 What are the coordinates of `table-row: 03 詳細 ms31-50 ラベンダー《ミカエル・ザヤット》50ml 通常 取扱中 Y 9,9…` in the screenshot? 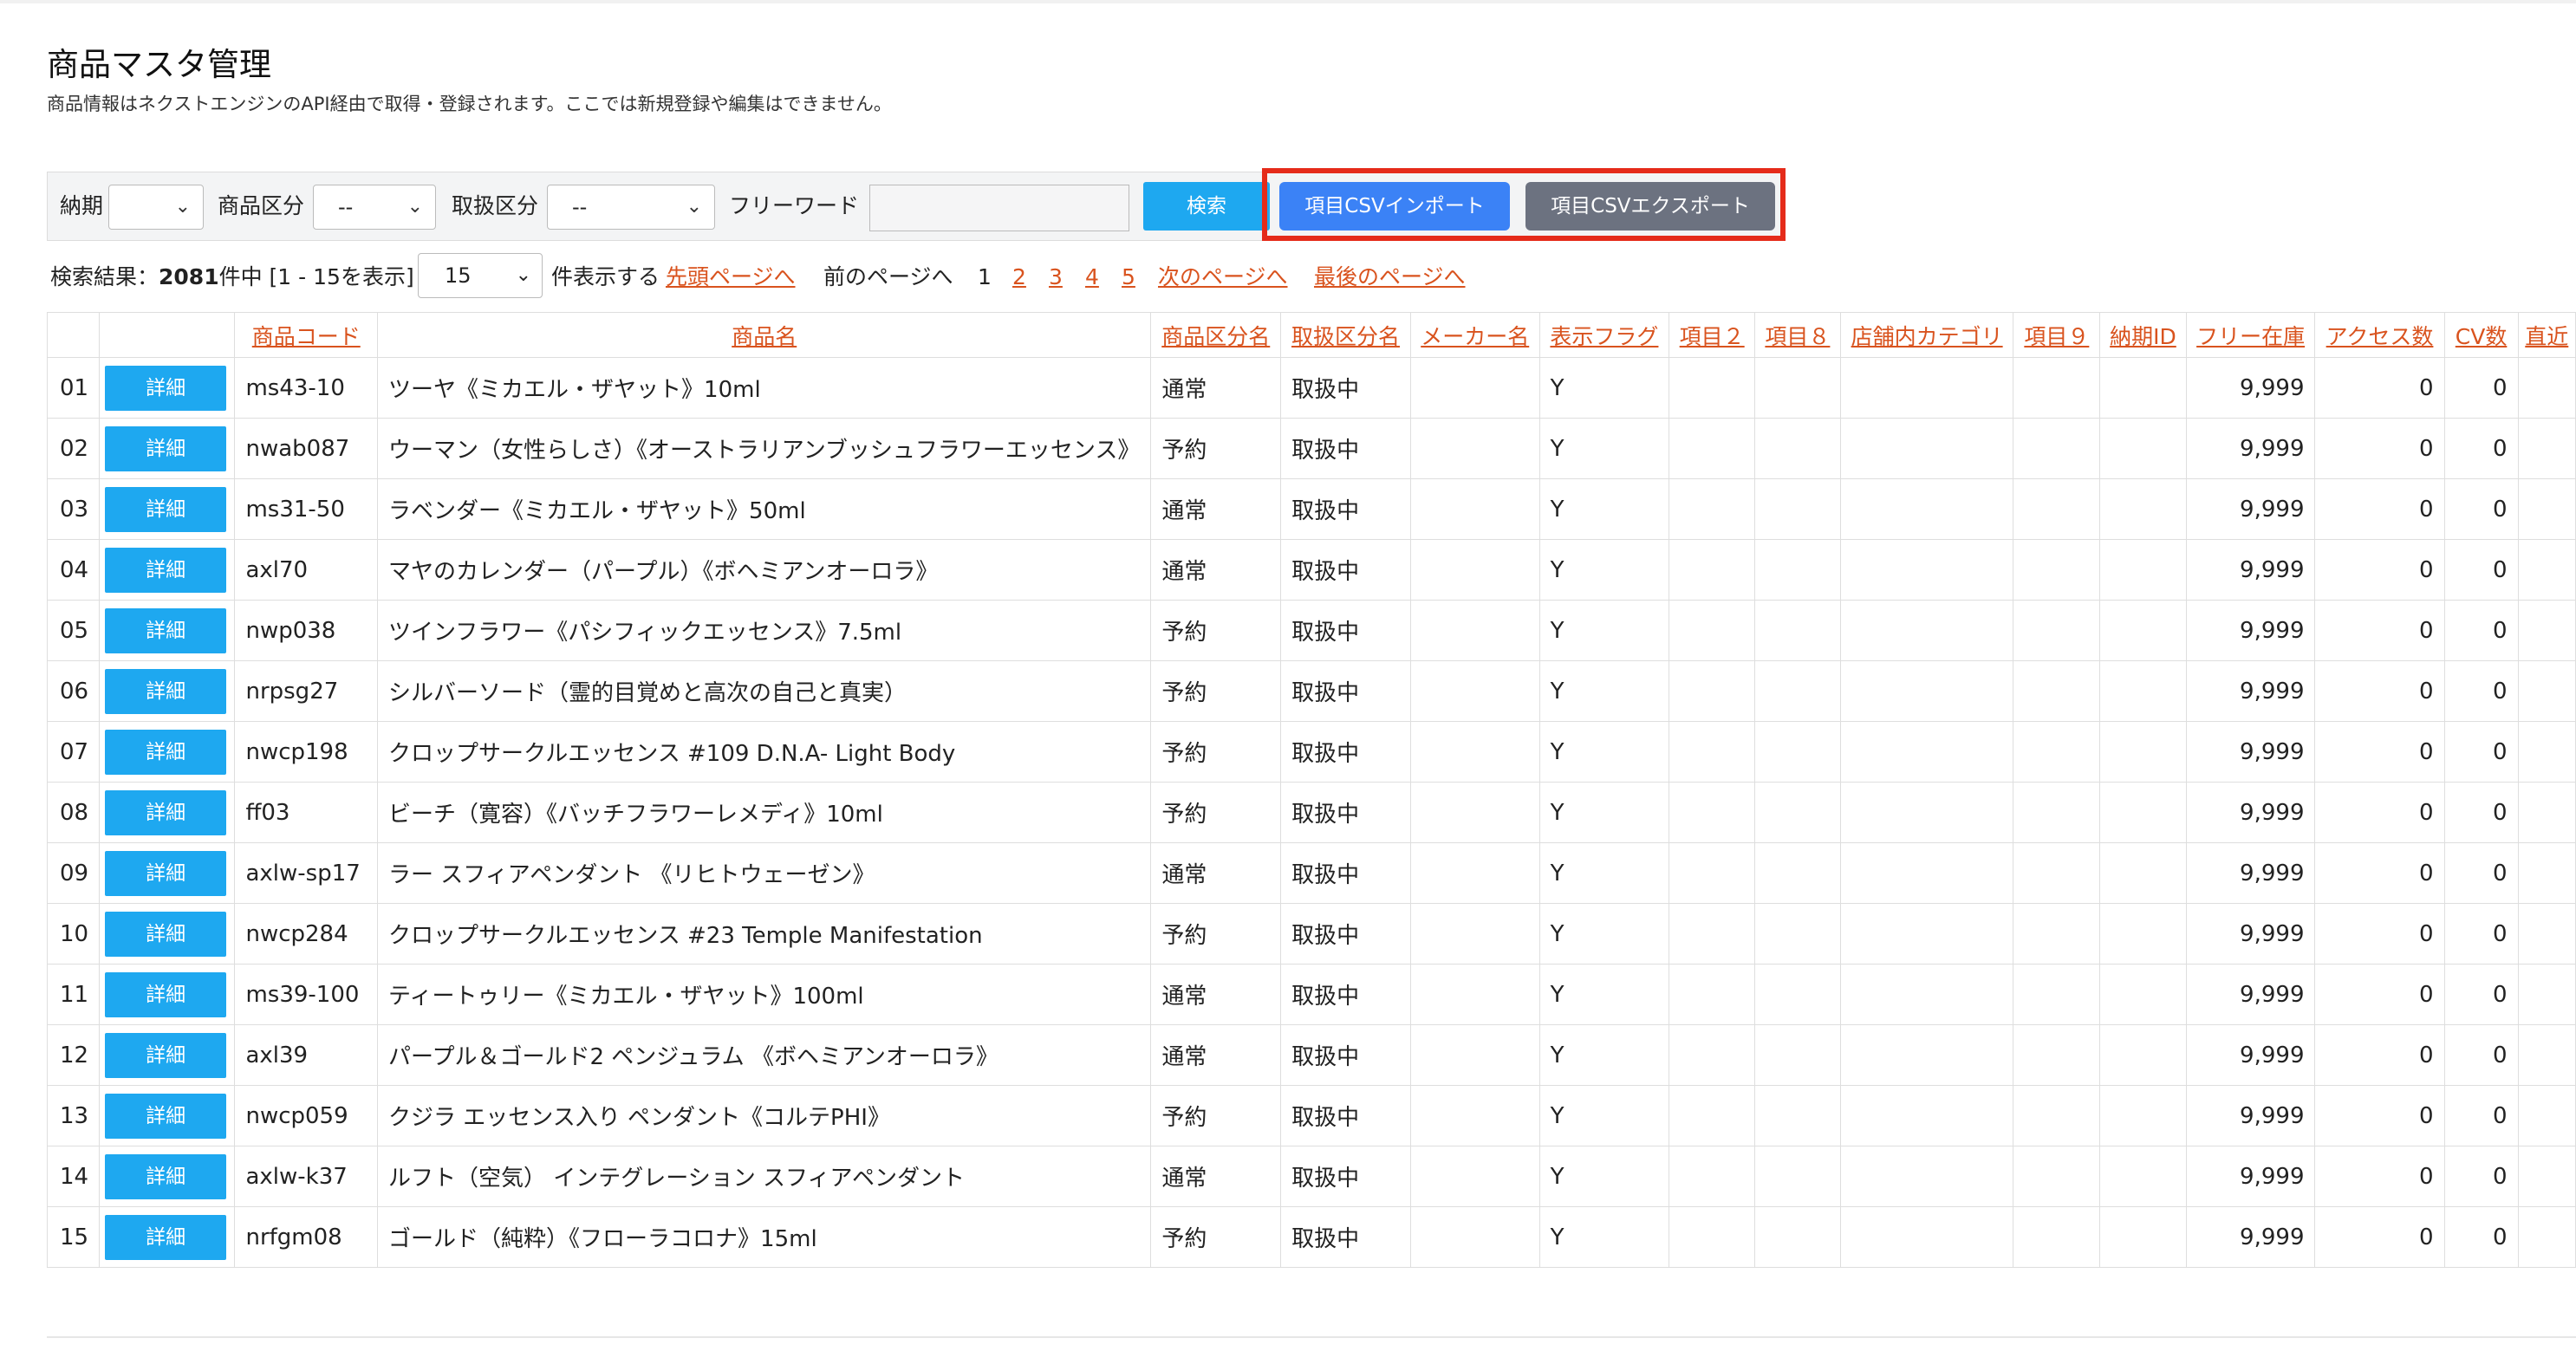 It's located at (1311, 509).